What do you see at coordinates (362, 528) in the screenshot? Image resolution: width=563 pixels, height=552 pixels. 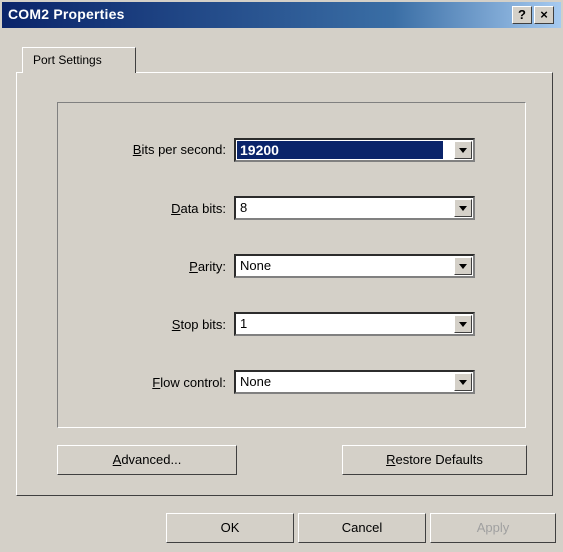 I see `cancel-button: Cancel` at bounding box center [362, 528].